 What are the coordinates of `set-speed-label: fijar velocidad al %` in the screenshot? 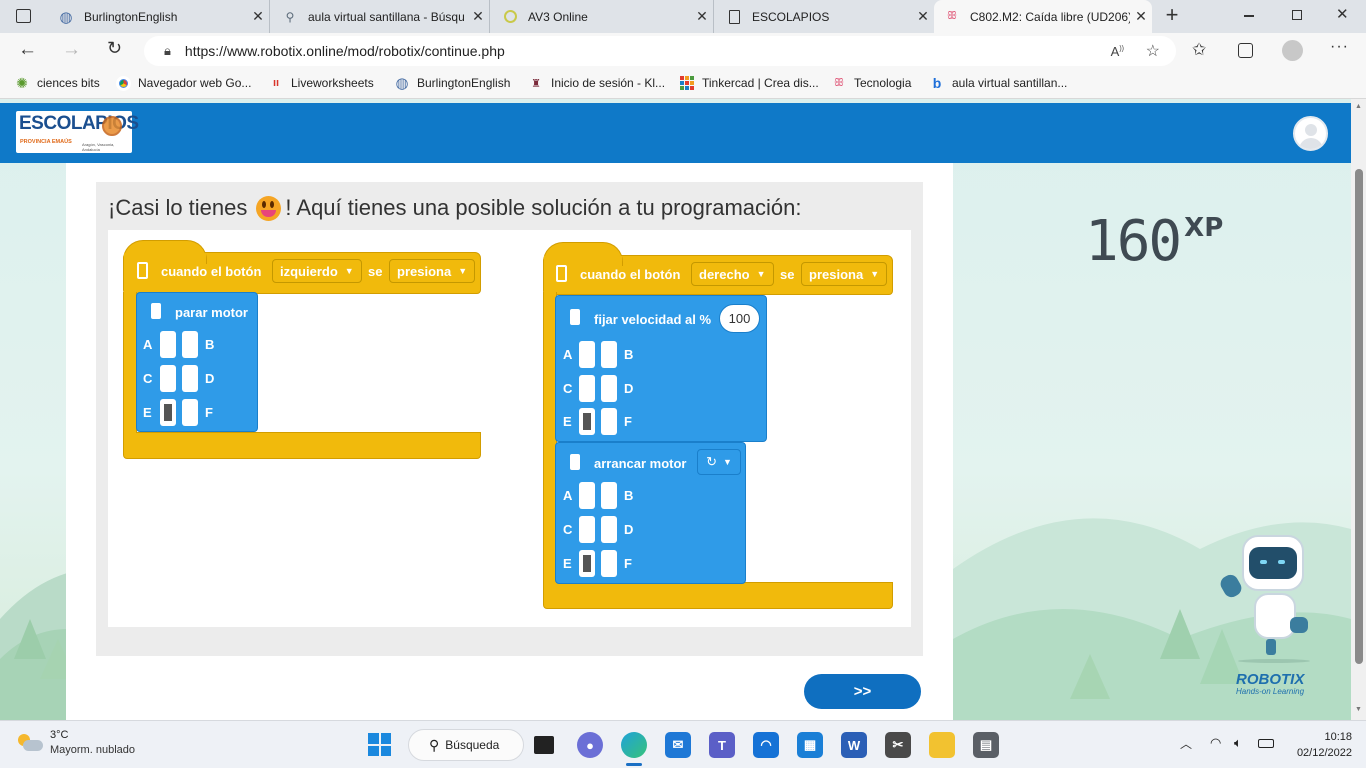 It's located at (653, 319).